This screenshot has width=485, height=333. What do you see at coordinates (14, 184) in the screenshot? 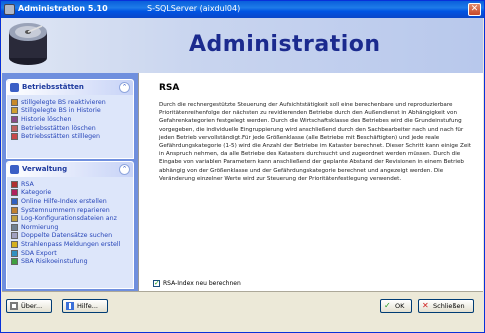
I see `rsa-icon` at bounding box center [14, 184].